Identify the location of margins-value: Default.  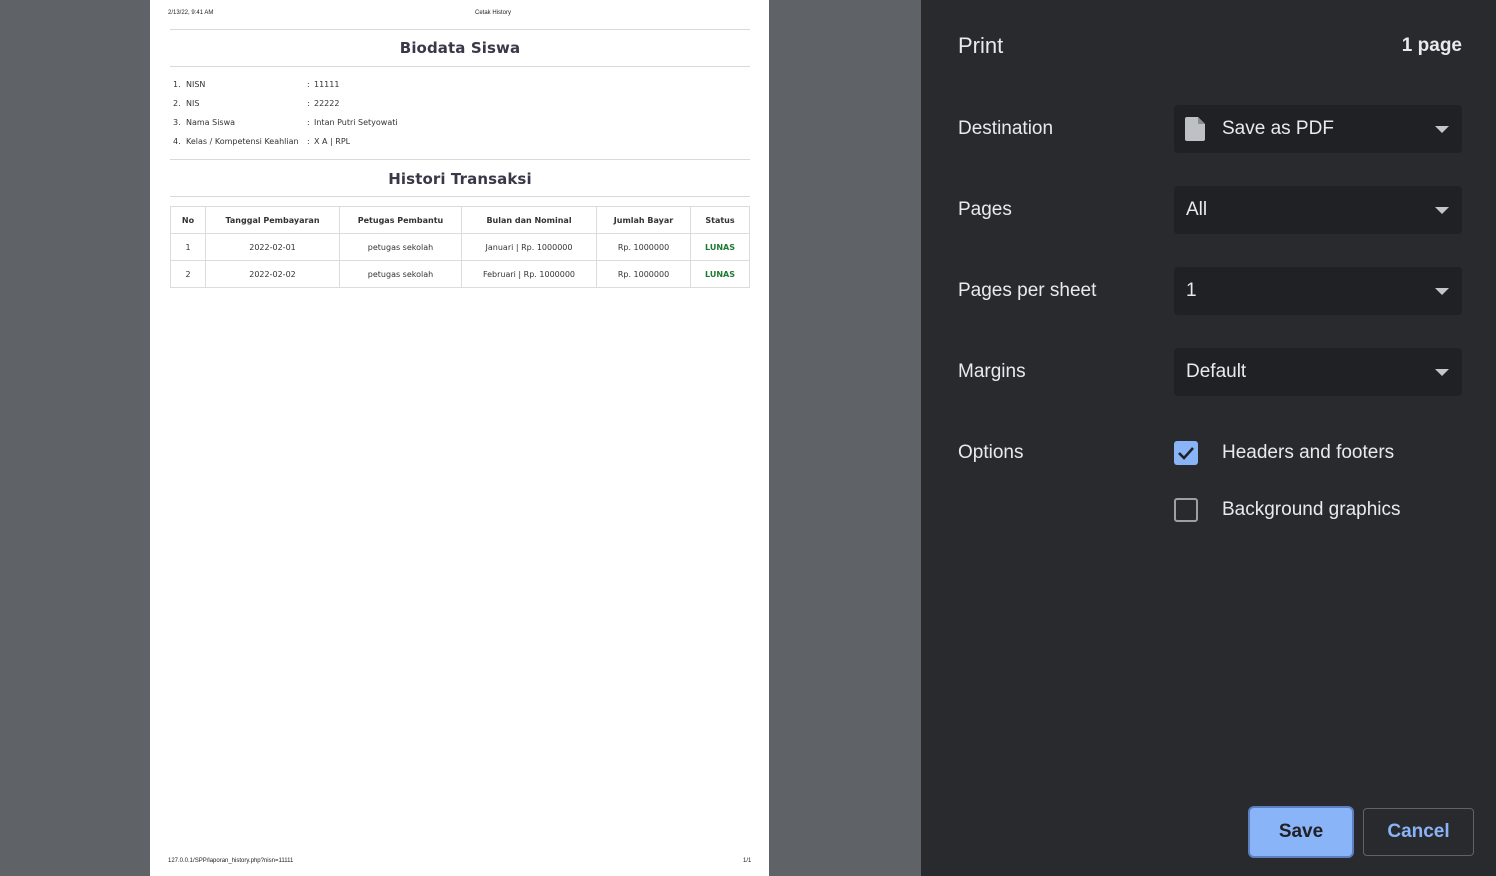
(1216, 371).